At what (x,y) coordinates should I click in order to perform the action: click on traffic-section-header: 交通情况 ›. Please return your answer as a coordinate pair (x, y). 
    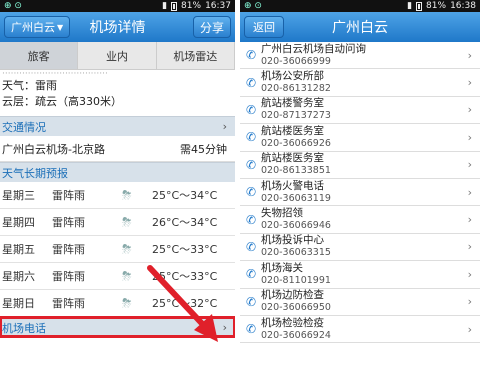
    Looking at the image, I should click on (117, 126).